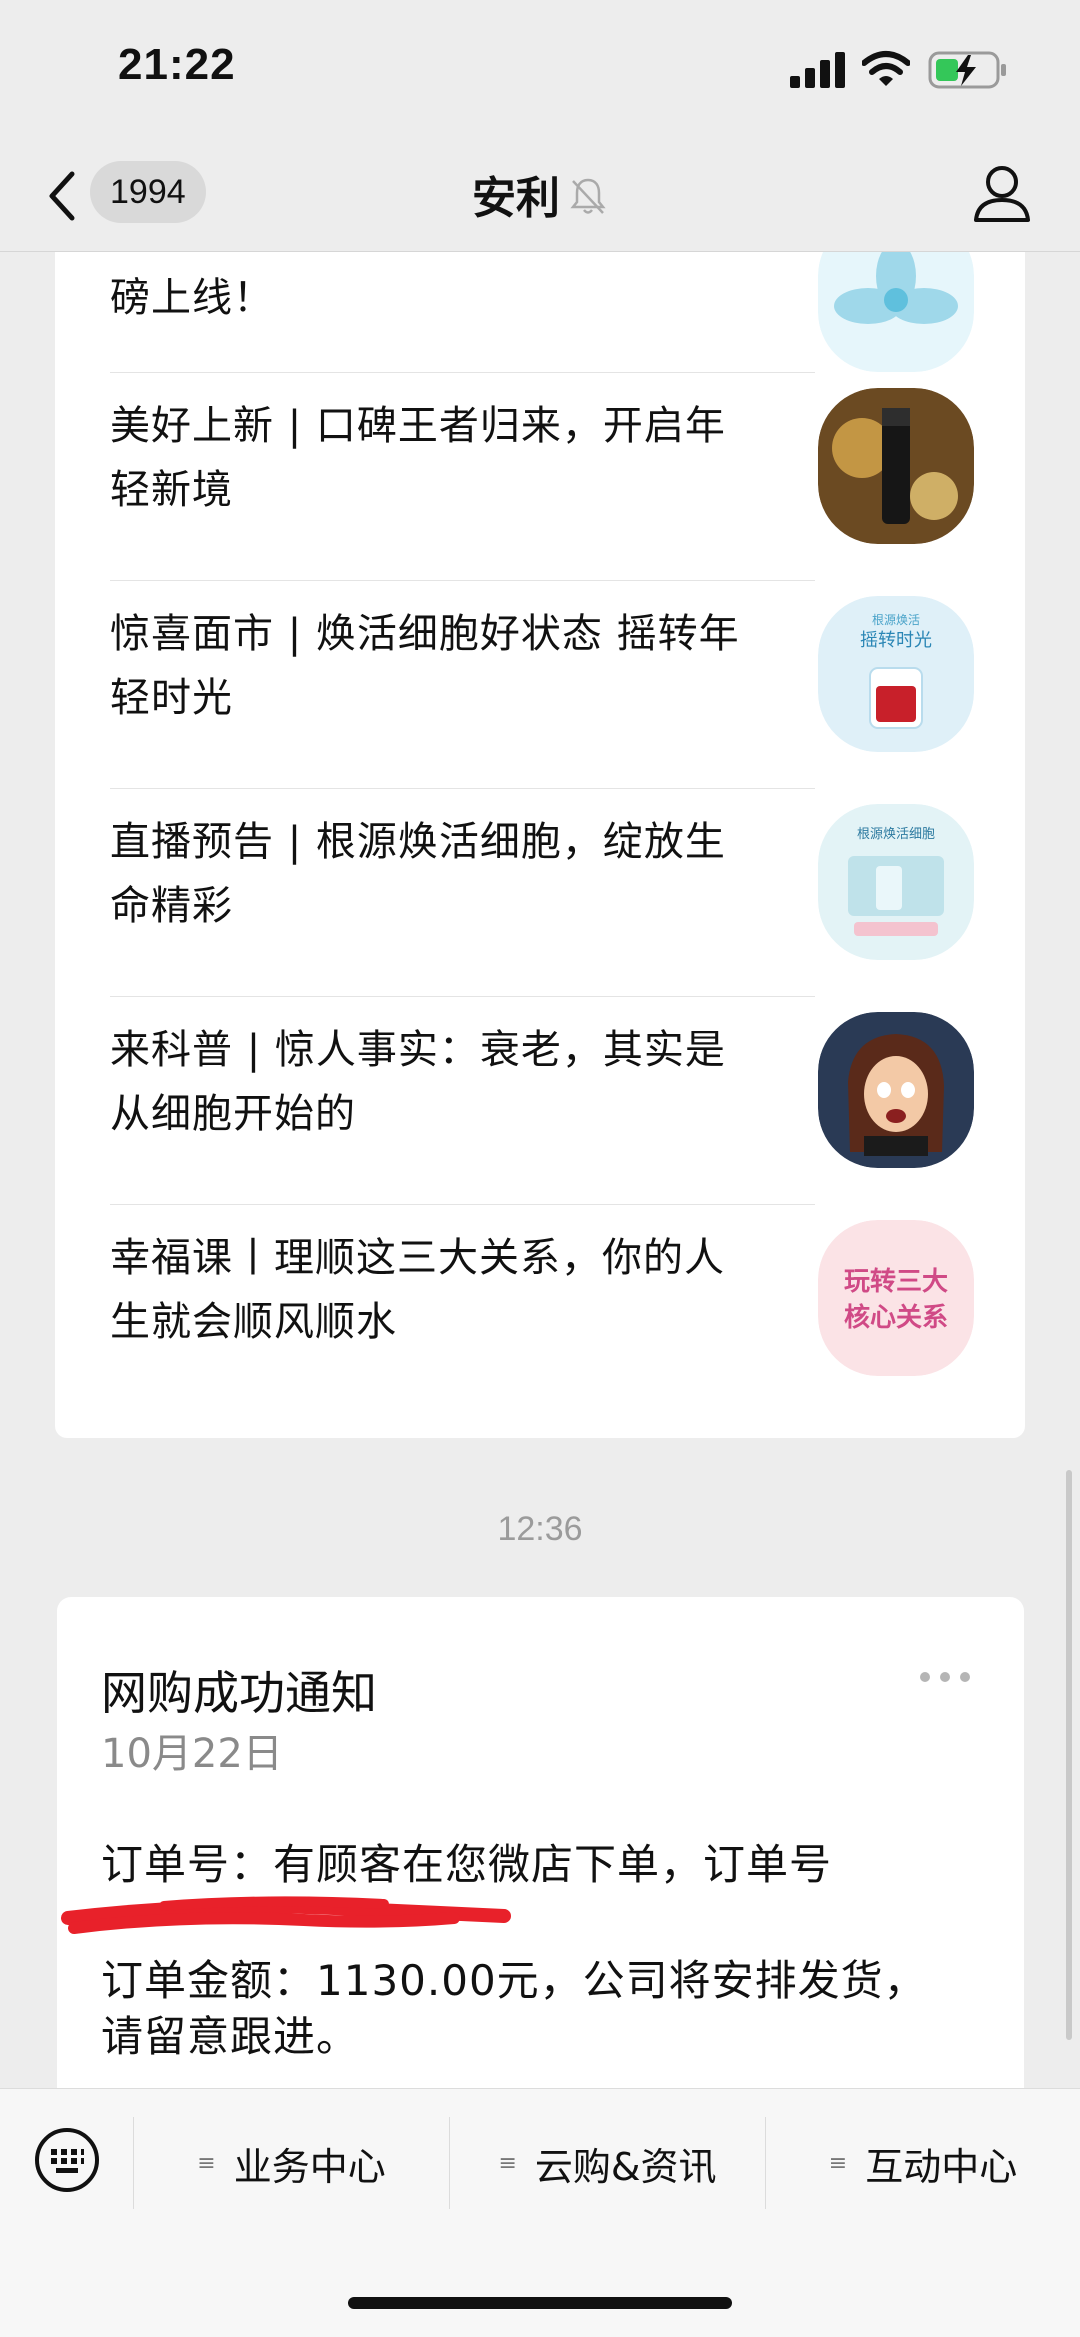  I want to click on menu-item-interaction-center: ≡ 互动中心, so click(923, 2163).